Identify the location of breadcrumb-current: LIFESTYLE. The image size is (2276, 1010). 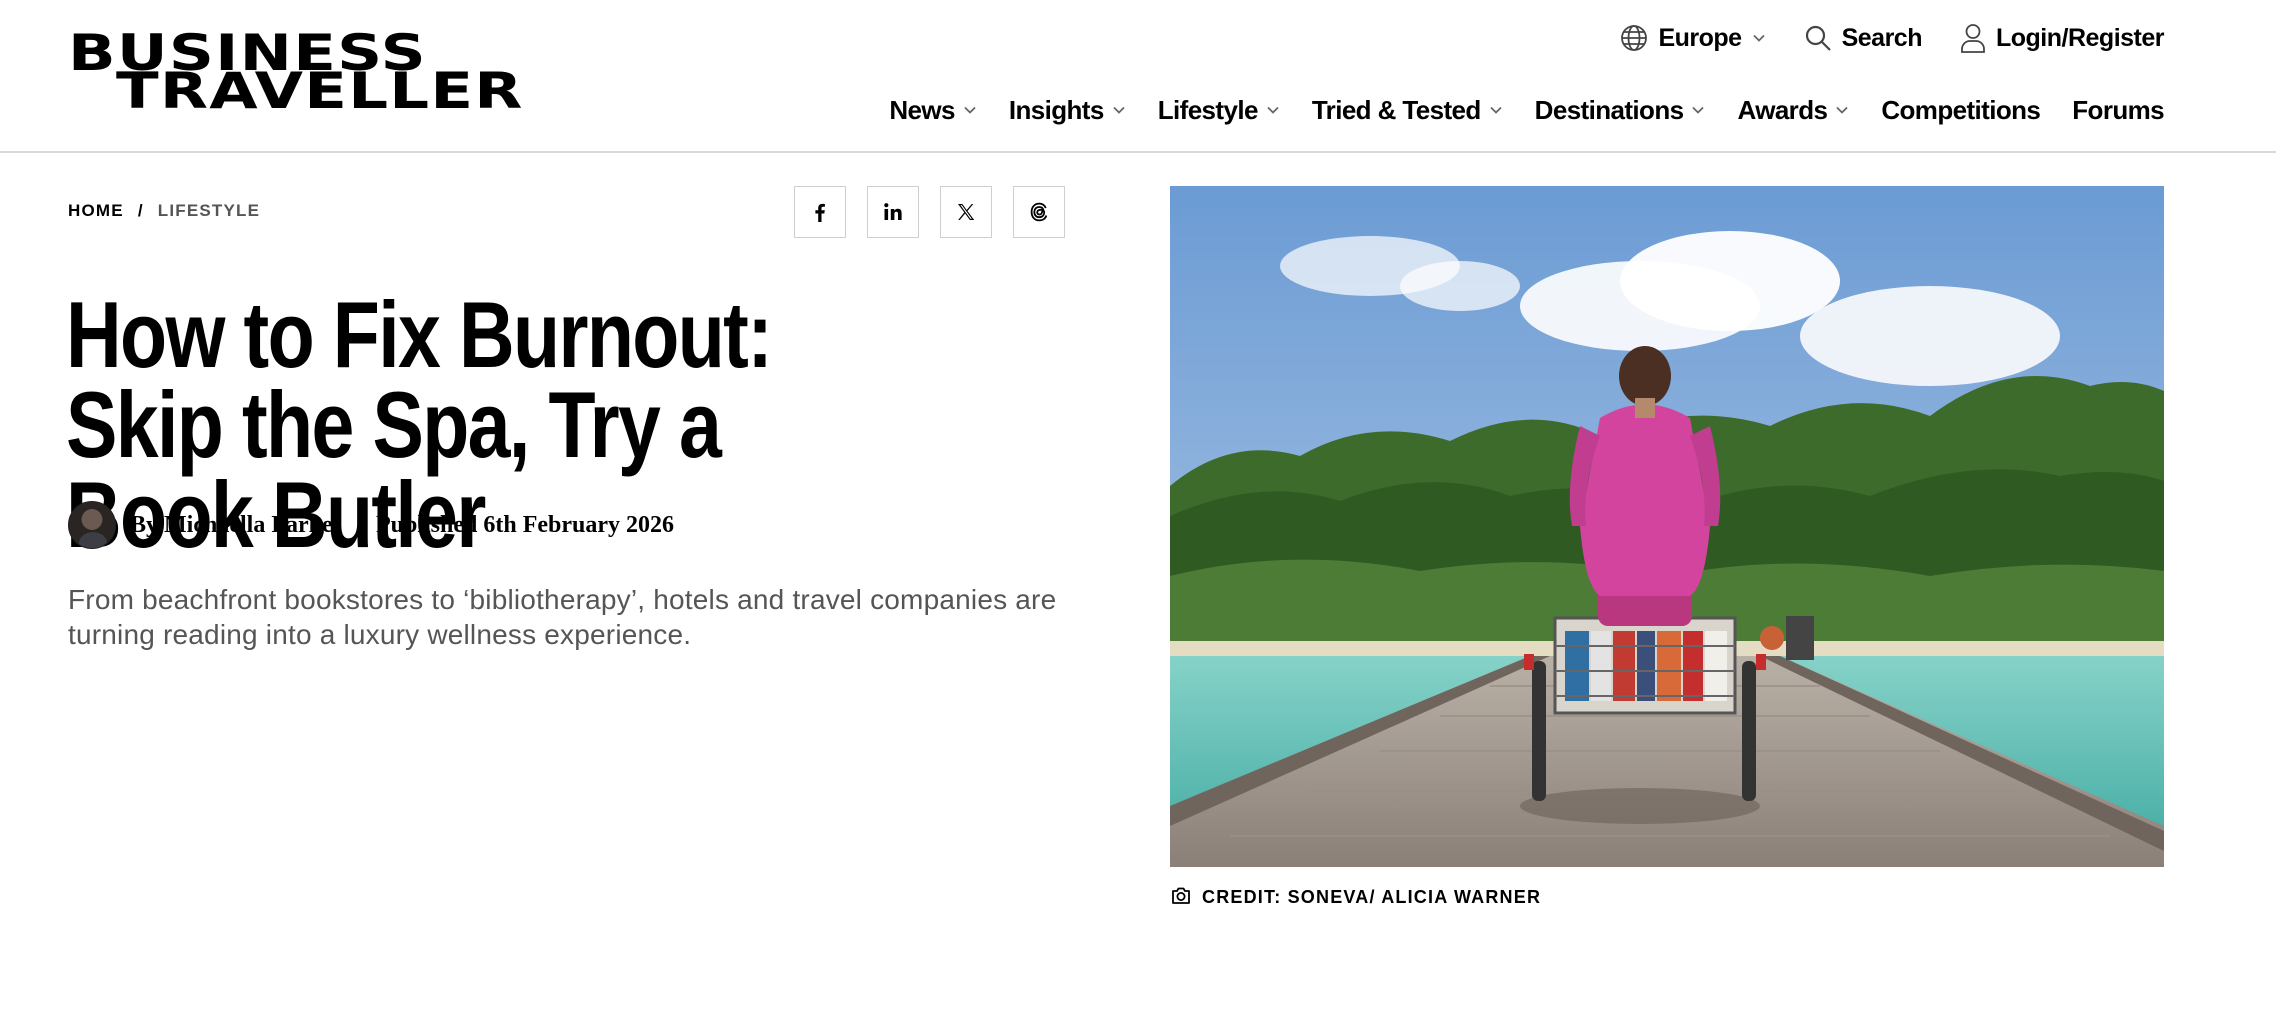
(209, 211).